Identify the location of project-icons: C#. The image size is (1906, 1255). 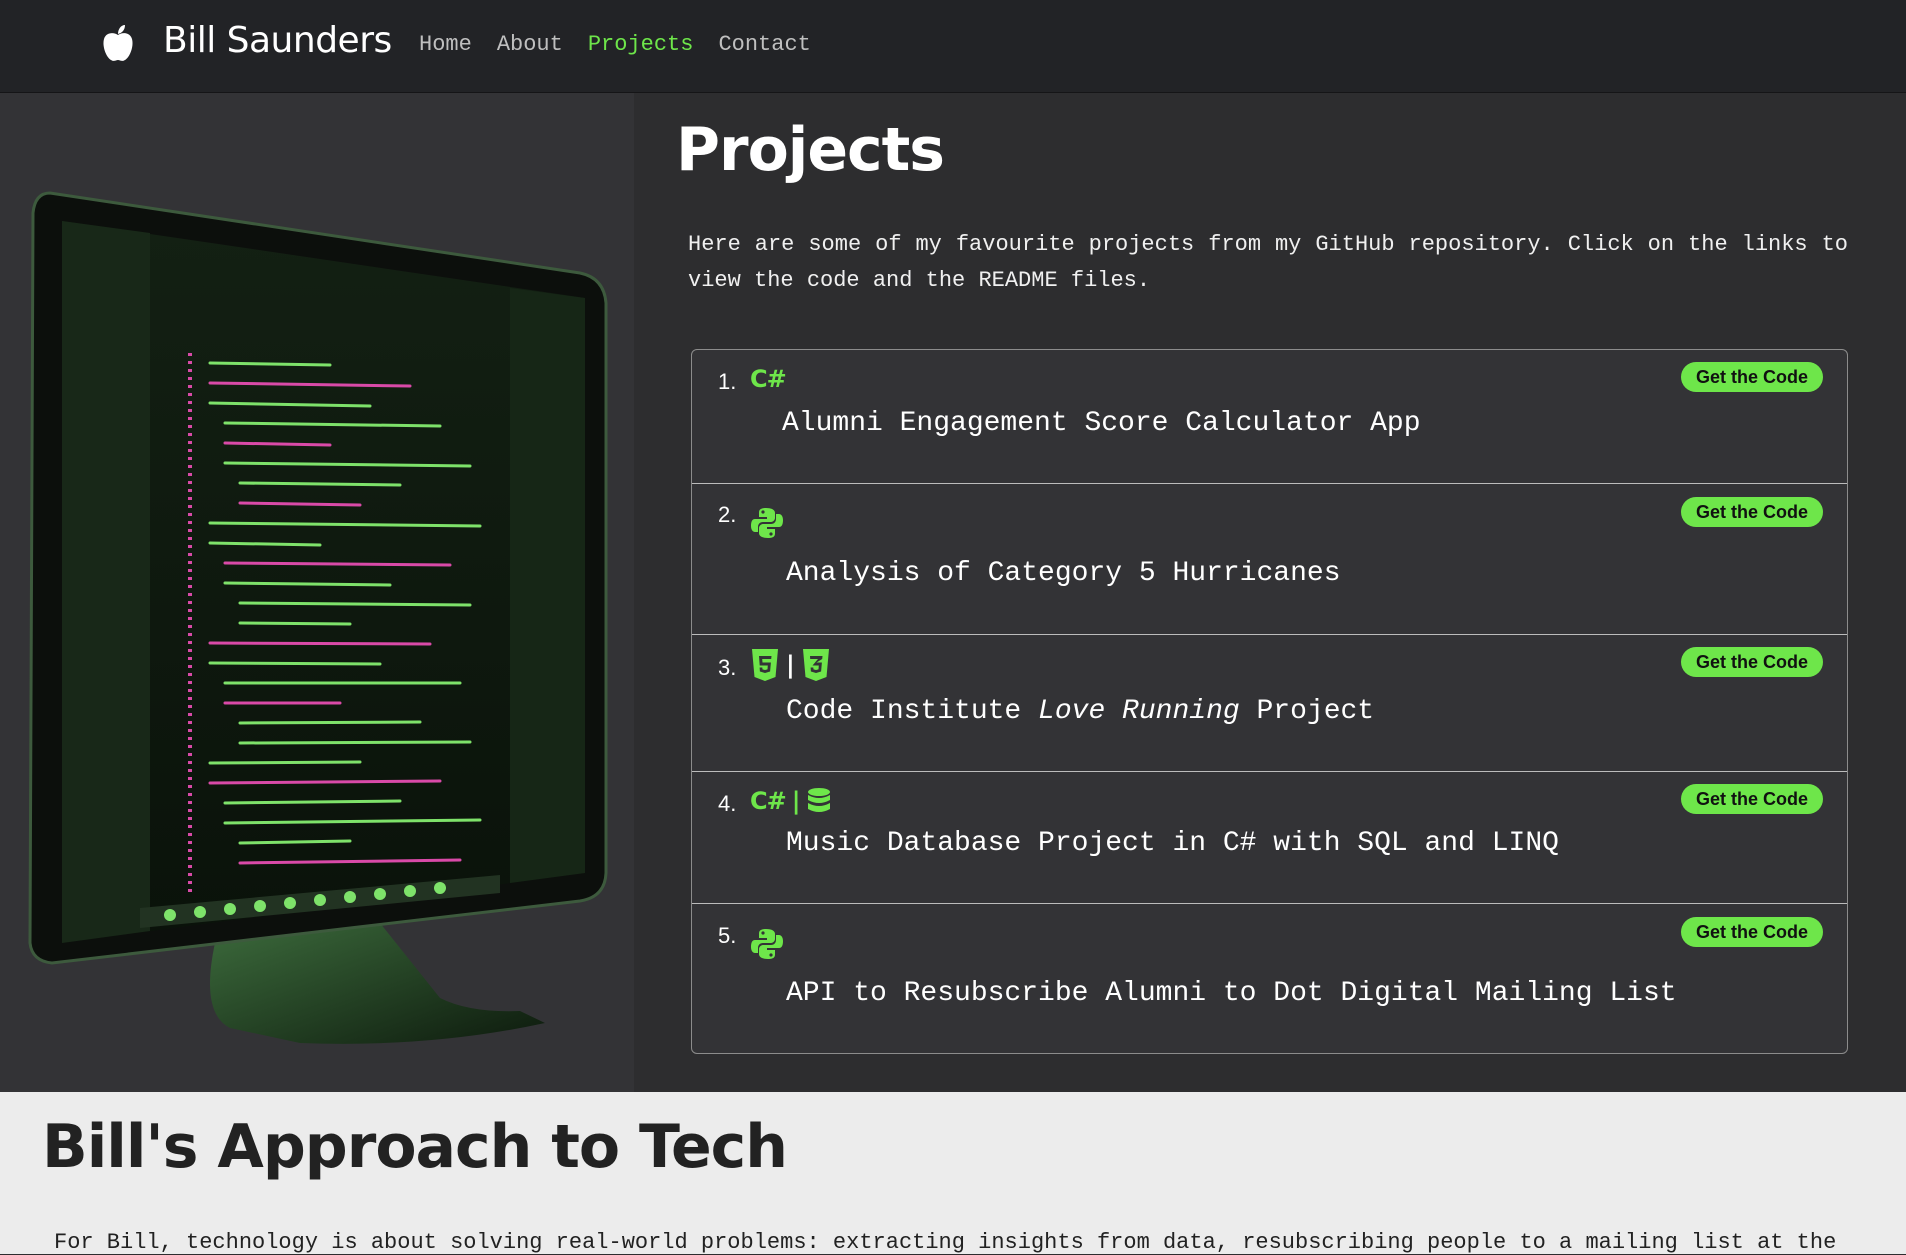
(768, 379).